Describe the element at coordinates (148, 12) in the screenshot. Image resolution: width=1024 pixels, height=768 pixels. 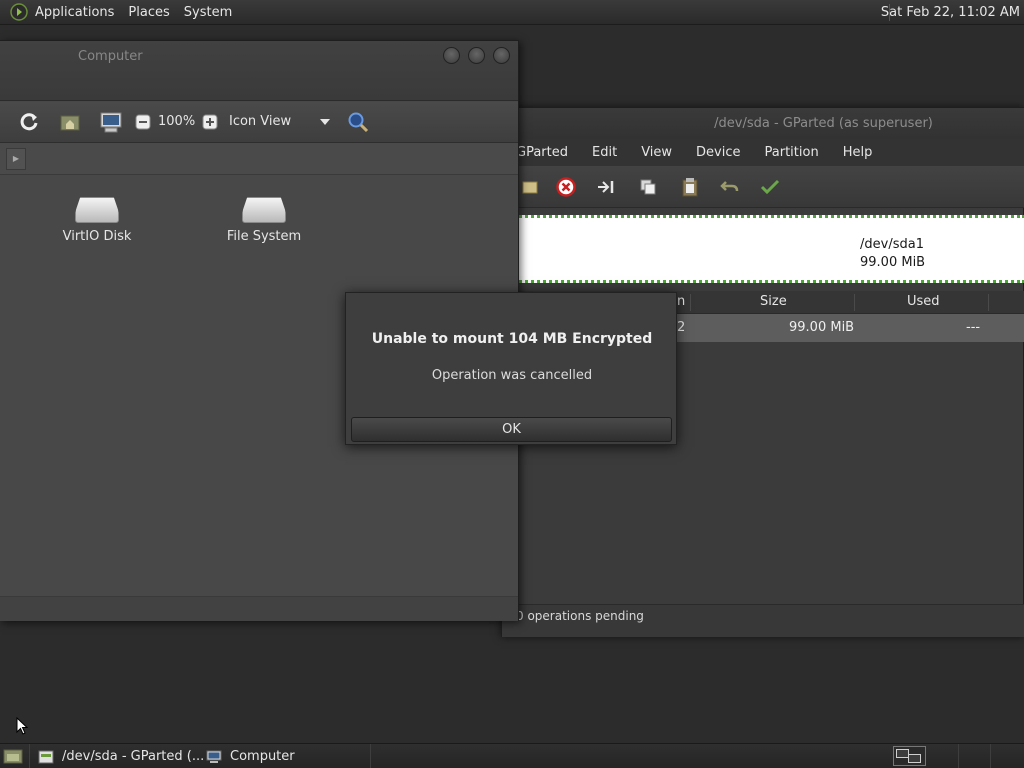
I see `places-menu: Places` at that location.